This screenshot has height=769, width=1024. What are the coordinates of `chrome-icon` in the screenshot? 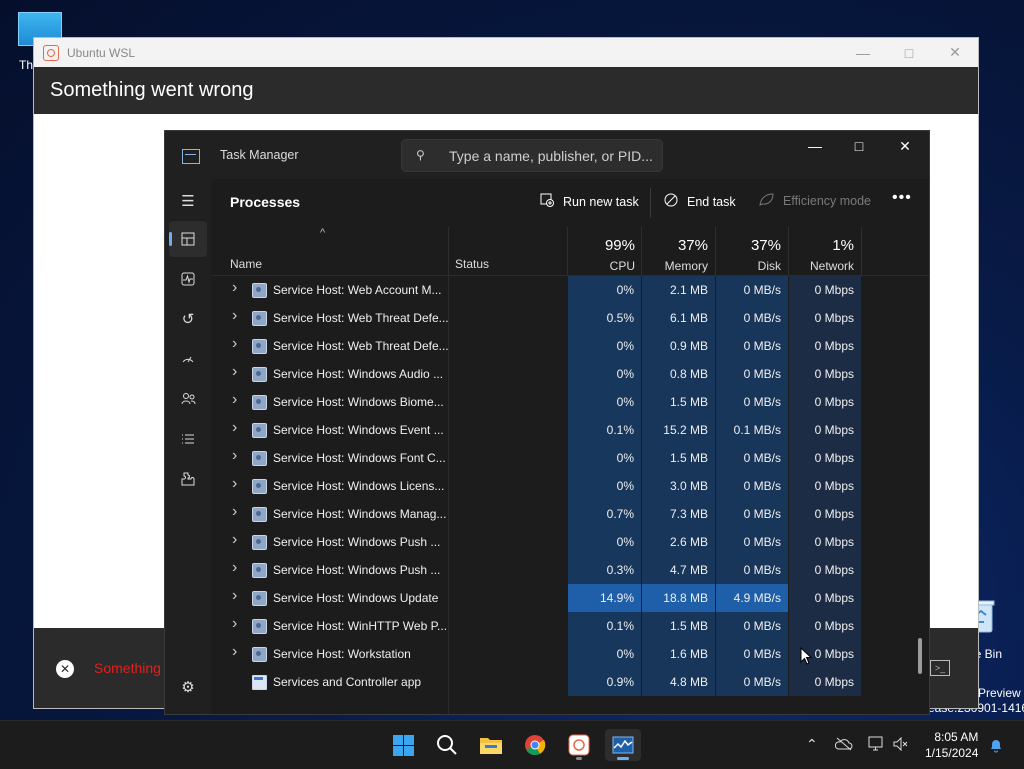 It's located at (535, 745).